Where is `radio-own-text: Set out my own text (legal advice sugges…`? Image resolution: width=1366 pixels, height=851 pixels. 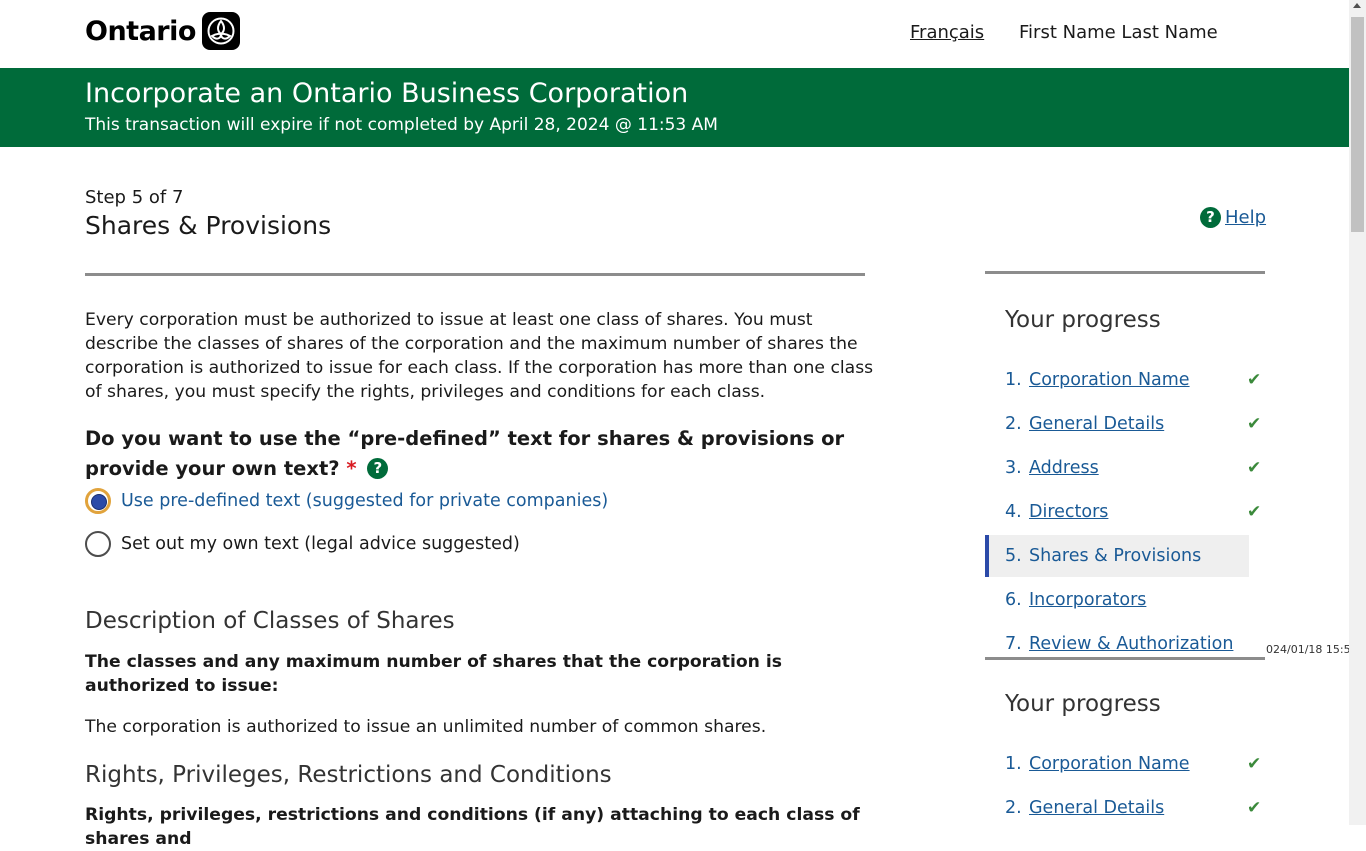
radio-own-text: Set out my own text (legal advice sugges… is located at coordinates (302, 544).